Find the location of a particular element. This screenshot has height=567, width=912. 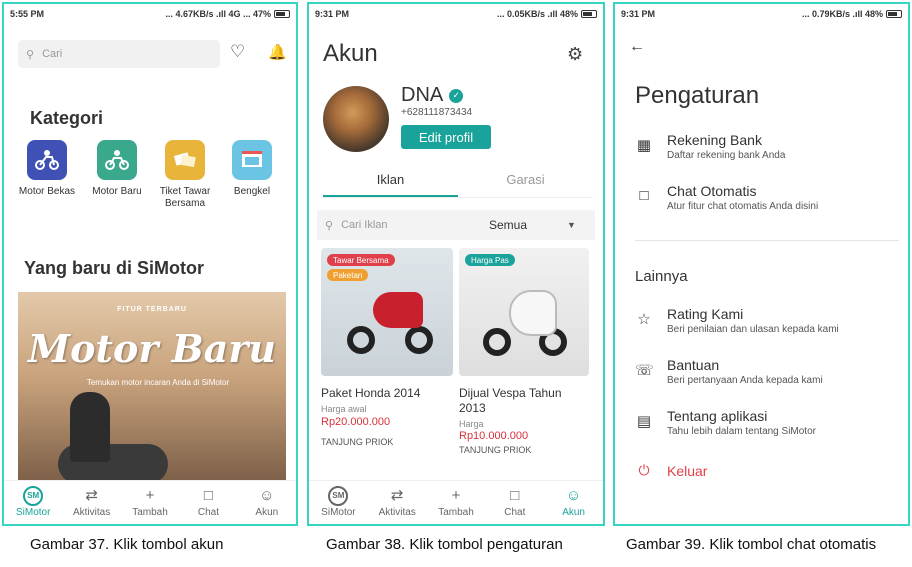

help-icon: ☏ is located at coordinates (644, 370).